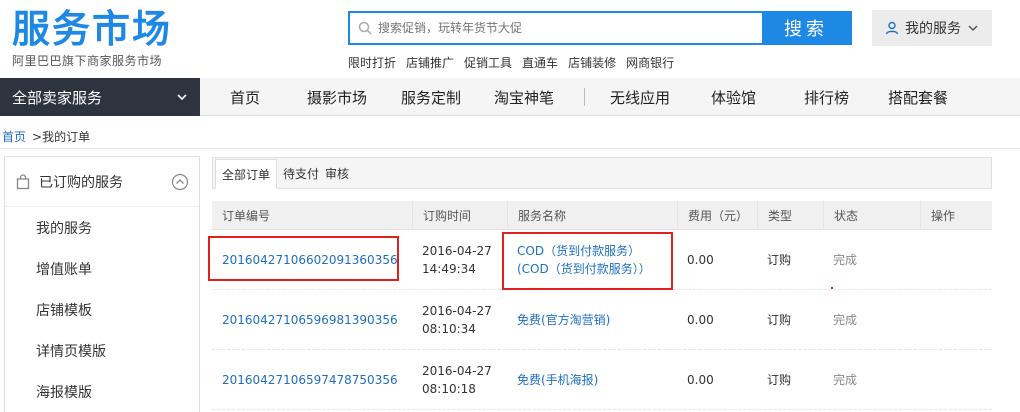  I want to click on search-input-wrap, so click(556, 28).